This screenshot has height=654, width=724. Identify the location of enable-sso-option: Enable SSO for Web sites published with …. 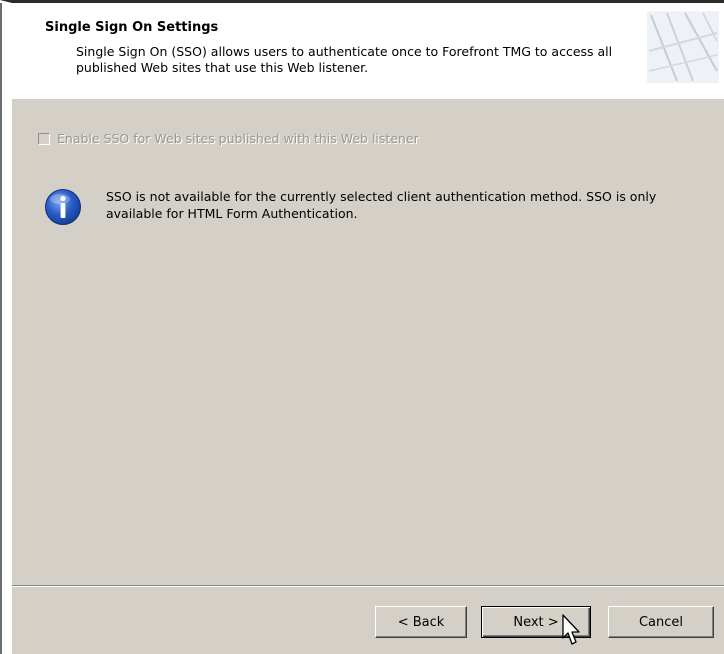
(228, 138).